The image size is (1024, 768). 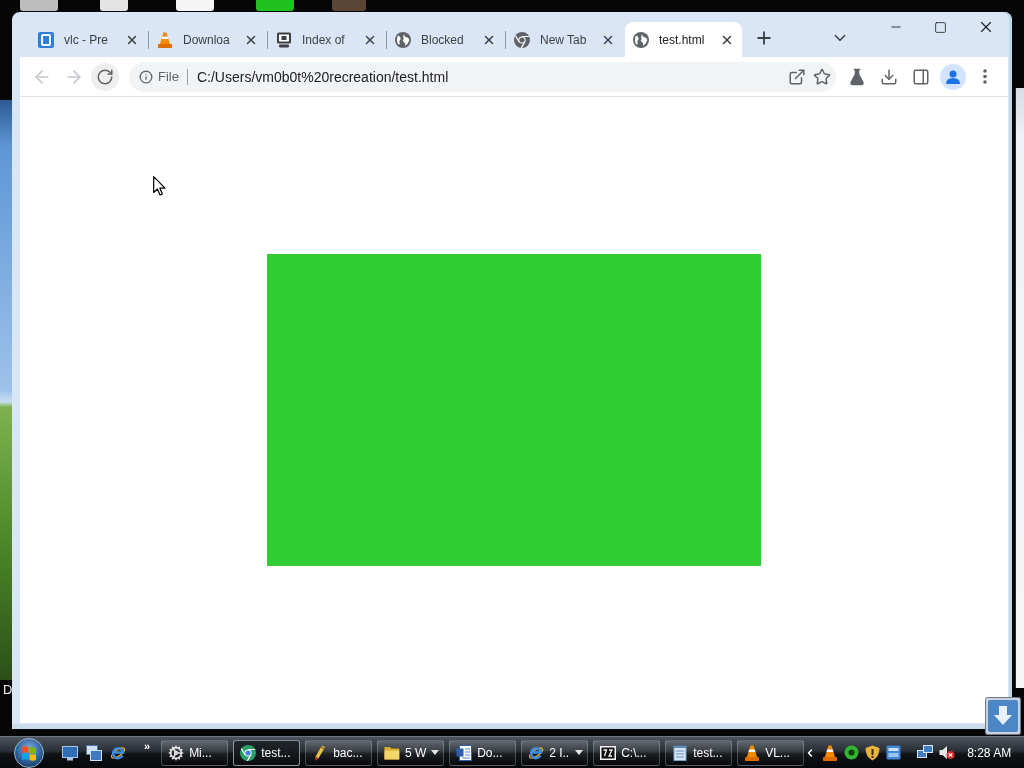 What do you see at coordinates (985, 76) in the screenshot?
I see `vertical-dots-icon` at bounding box center [985, 76].